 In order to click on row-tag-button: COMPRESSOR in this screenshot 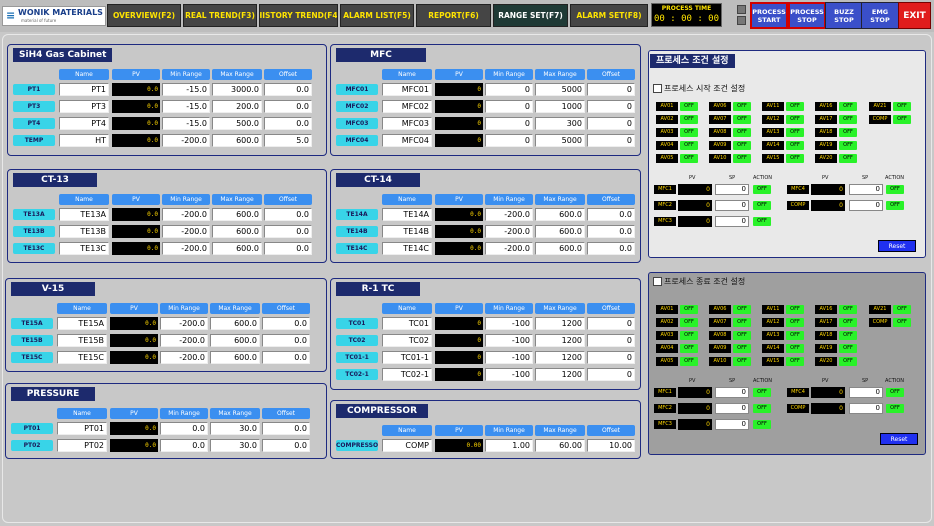, I will do `click(357, 445)`.